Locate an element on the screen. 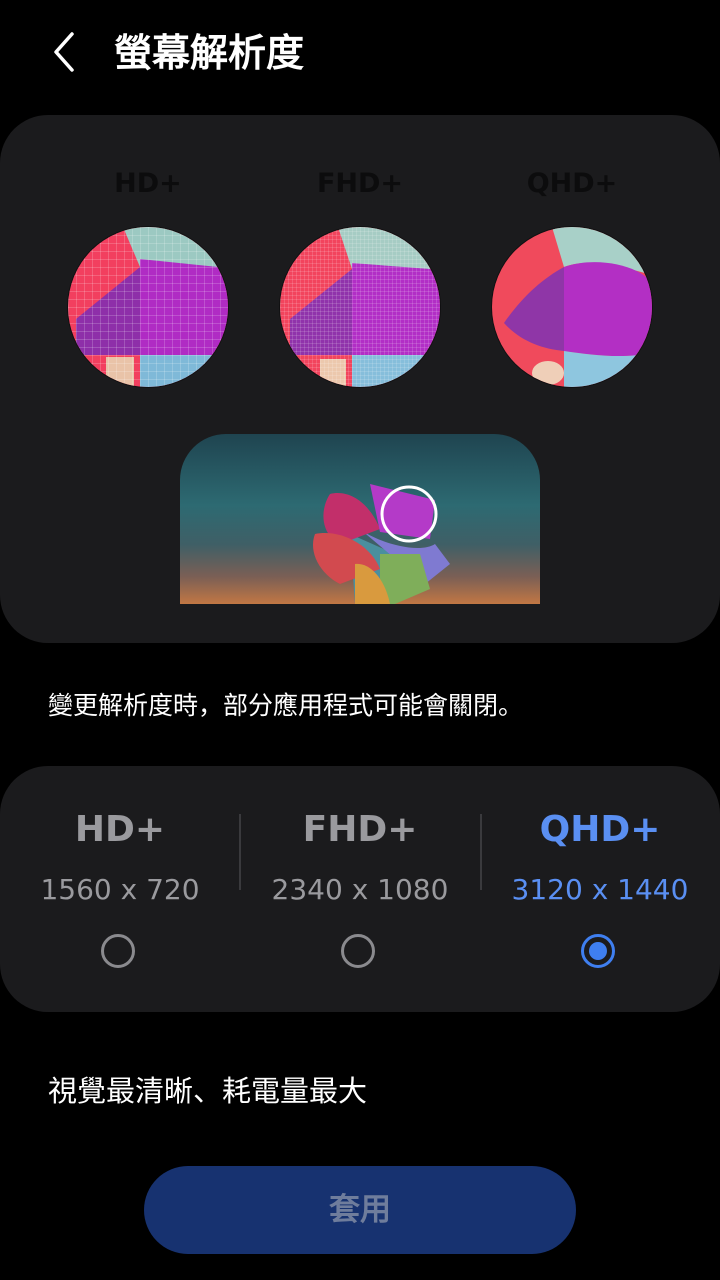 Image resolution: width=720 pixels, height=1280 pixels. option-fhd-name: FHD+ is located at coordinates (360, 829).